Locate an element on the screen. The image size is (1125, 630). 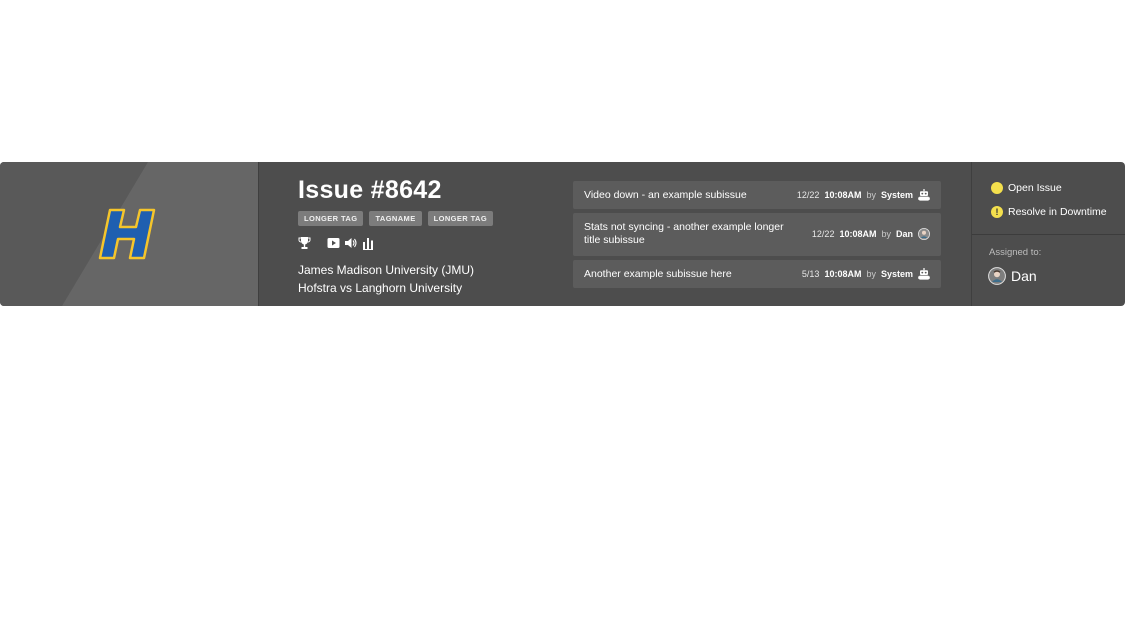
stats-icon is located at coordinates (368, 244).